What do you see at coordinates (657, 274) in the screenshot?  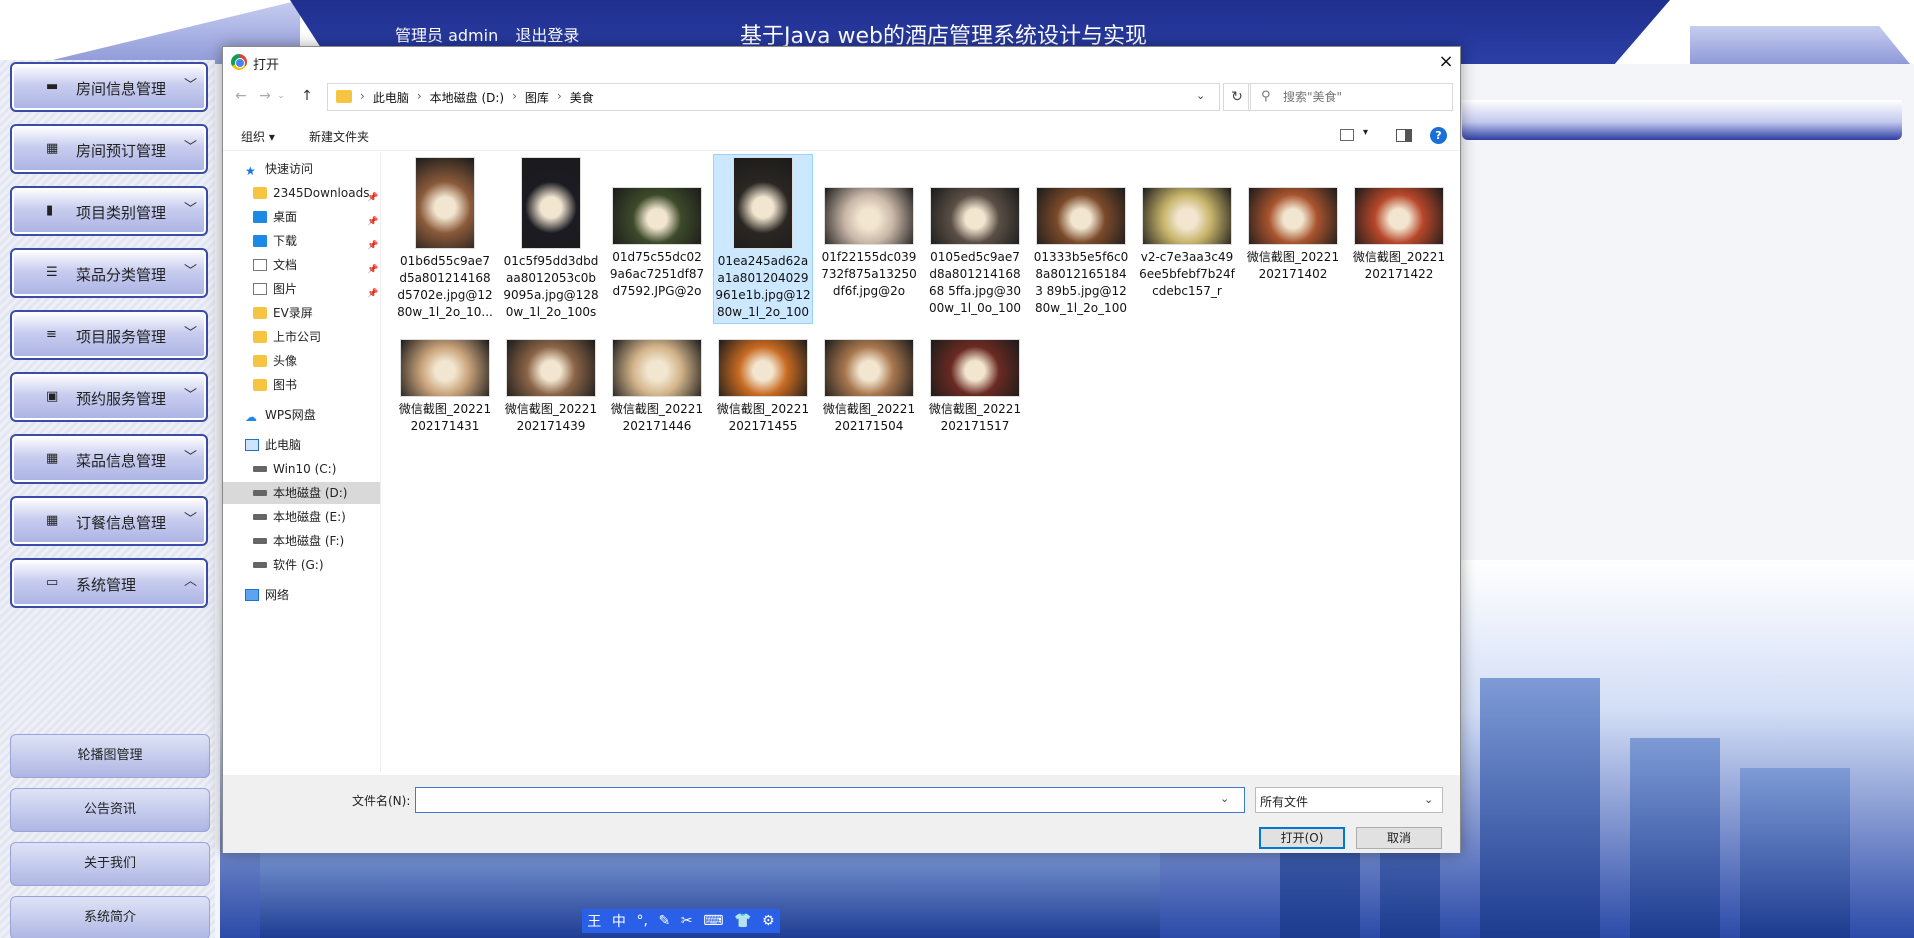 I see `file-name: 01d75c55dc029a6ac7251df87d7592.JPG@2o` at bounding box center [657, 274].